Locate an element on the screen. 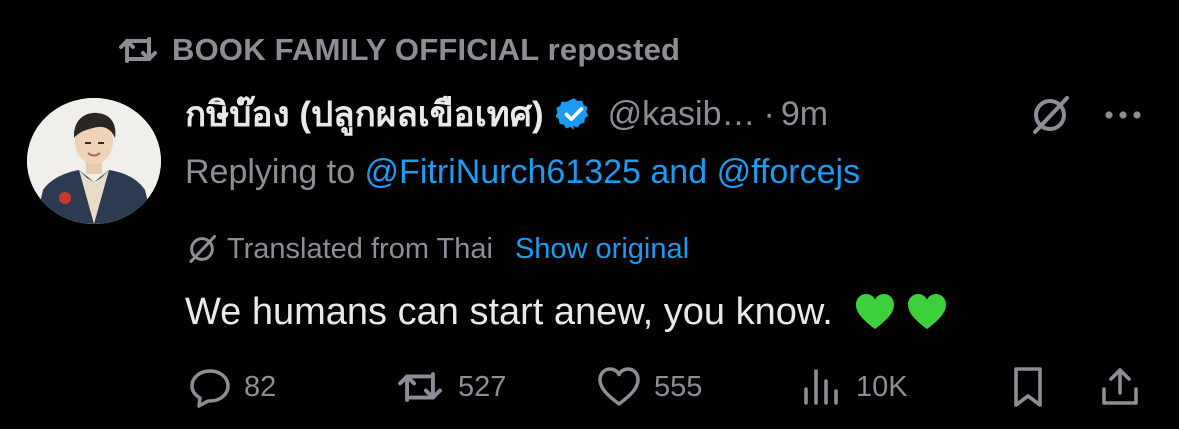 Image resolution: width=1179 pixels, height=429 pixels. translation-row: Translated from Thai Show original is located at coordinates (437, 249).